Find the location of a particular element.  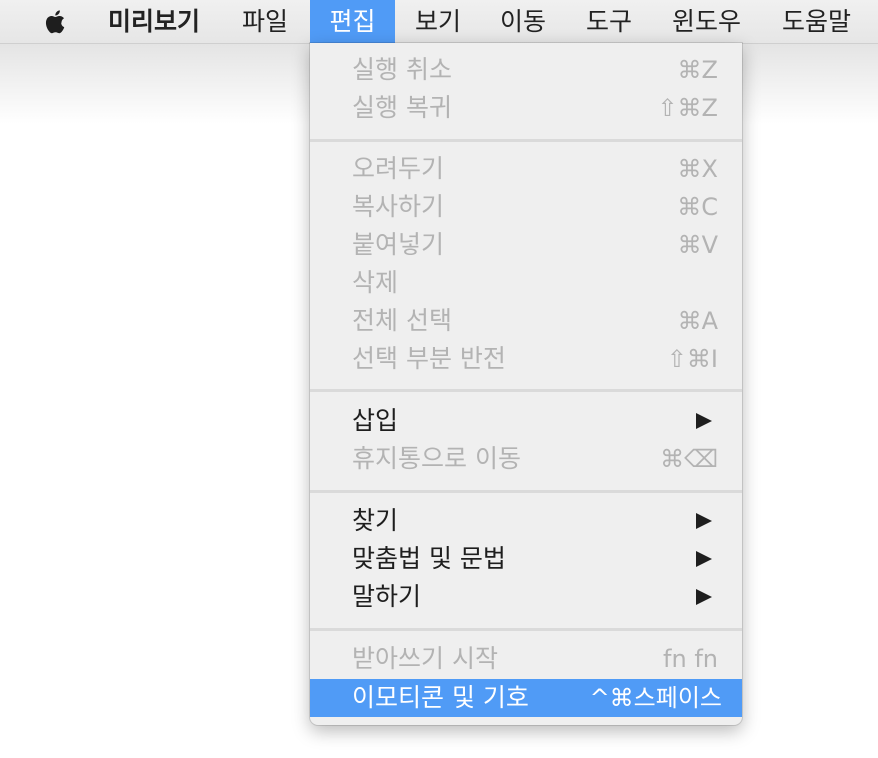

menu-bar: 미리보기 파일 편집 보기 이동 도구 윈도우 도움말 is located at coordinates (439, 22).